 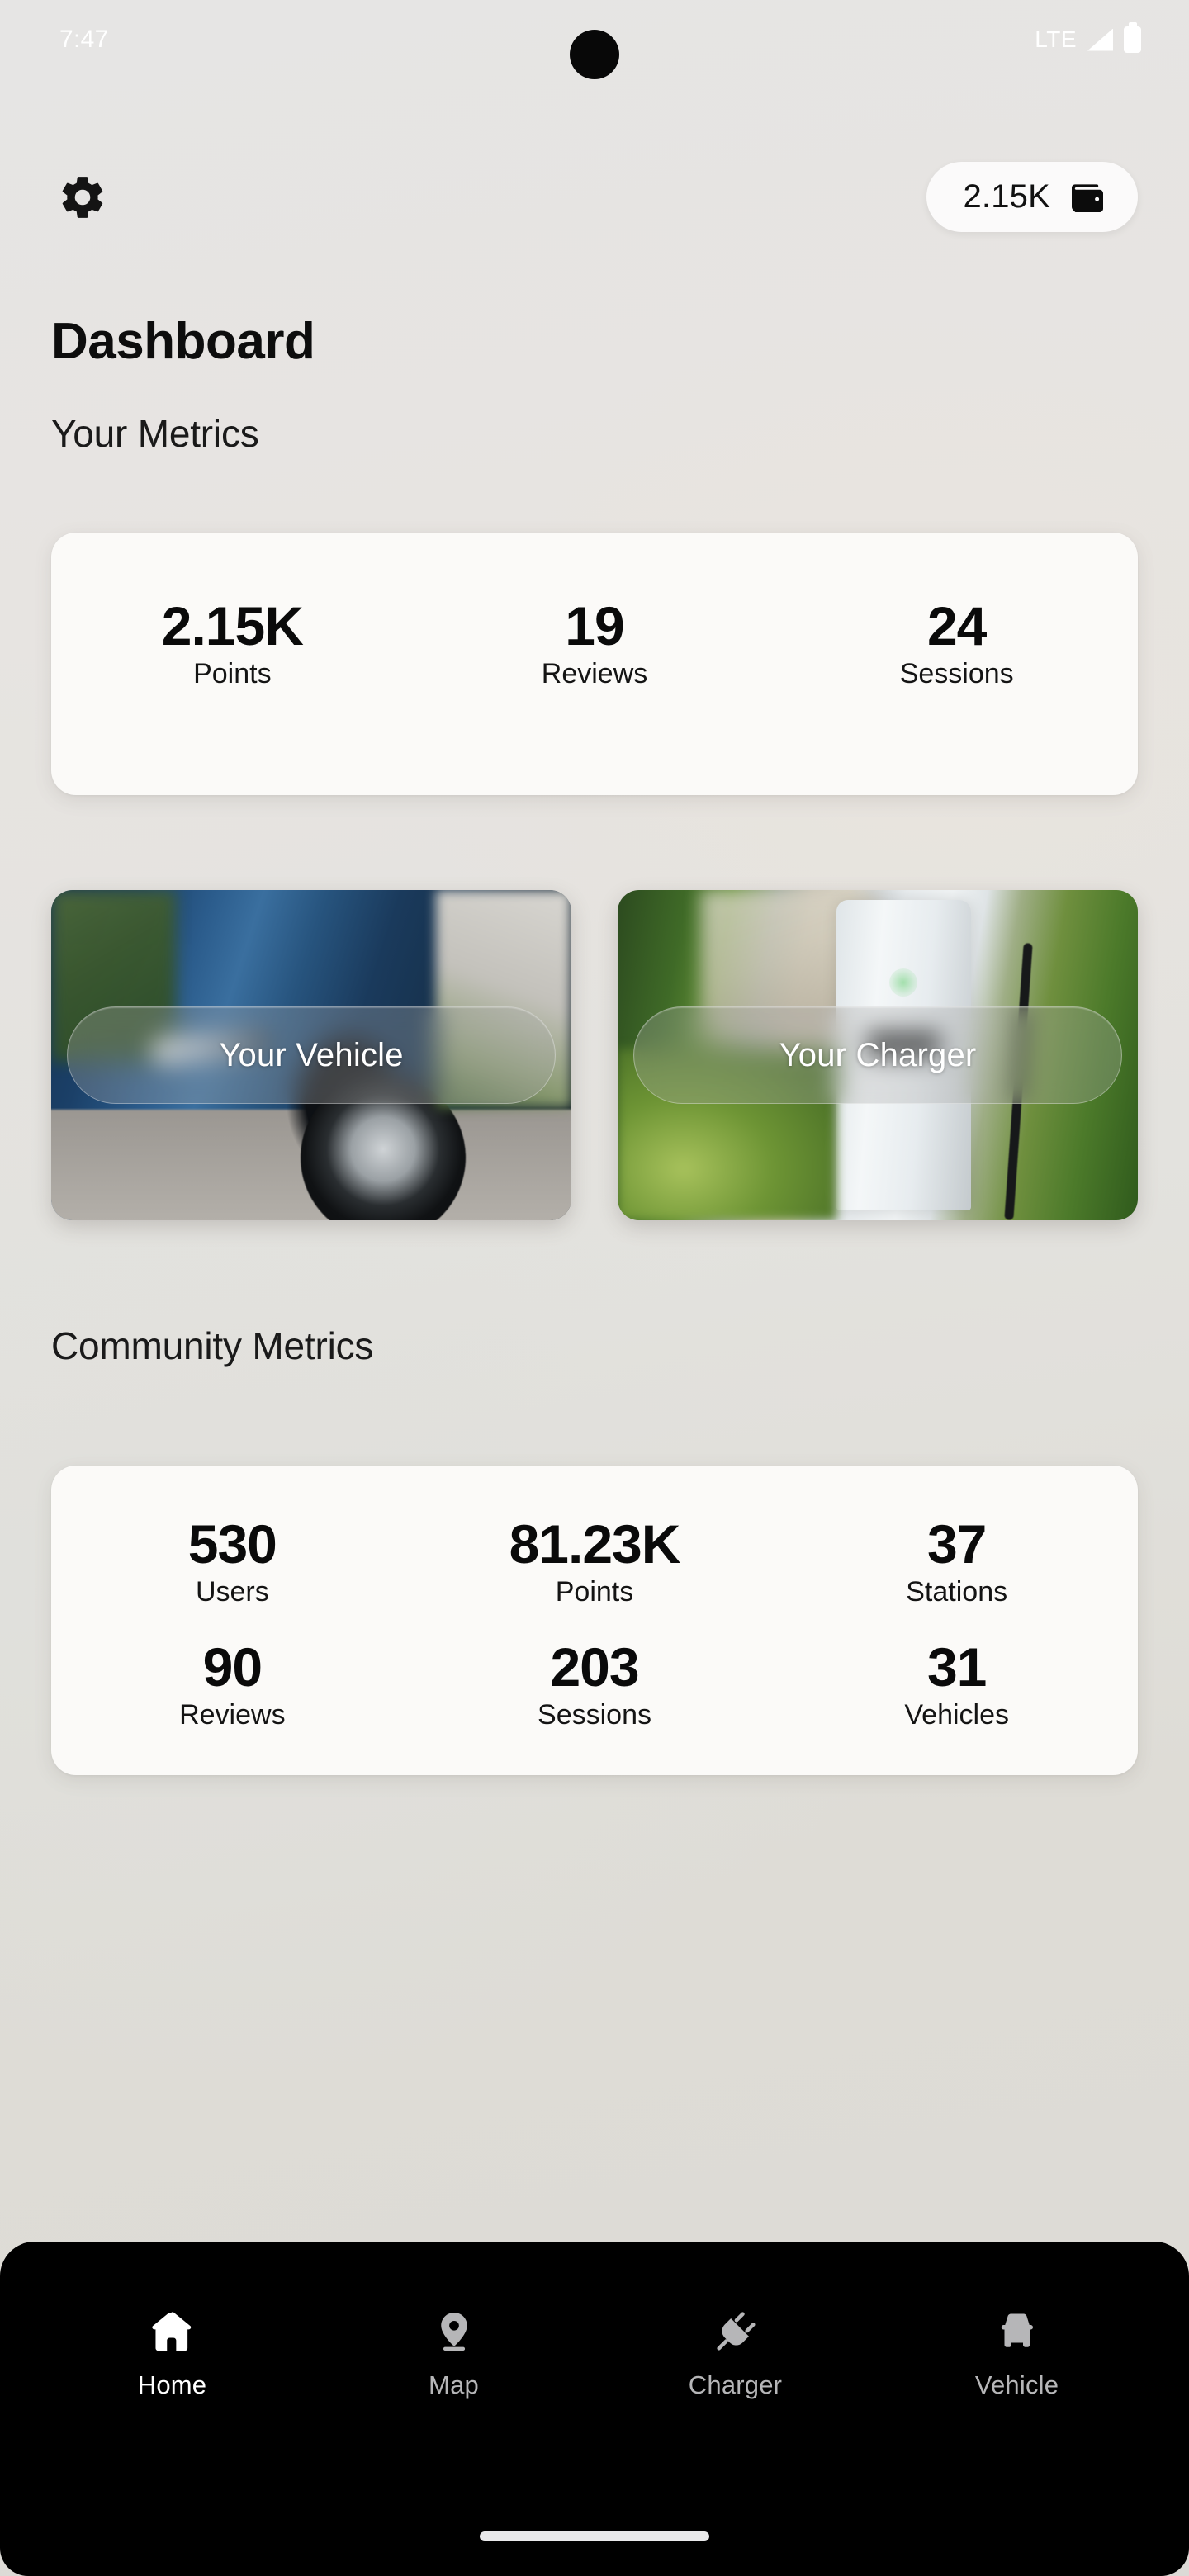 What do you see at coordinates (956, 1667) in the screenshot?
I see `metric-value: 31` at bounding box center [956, 1667].